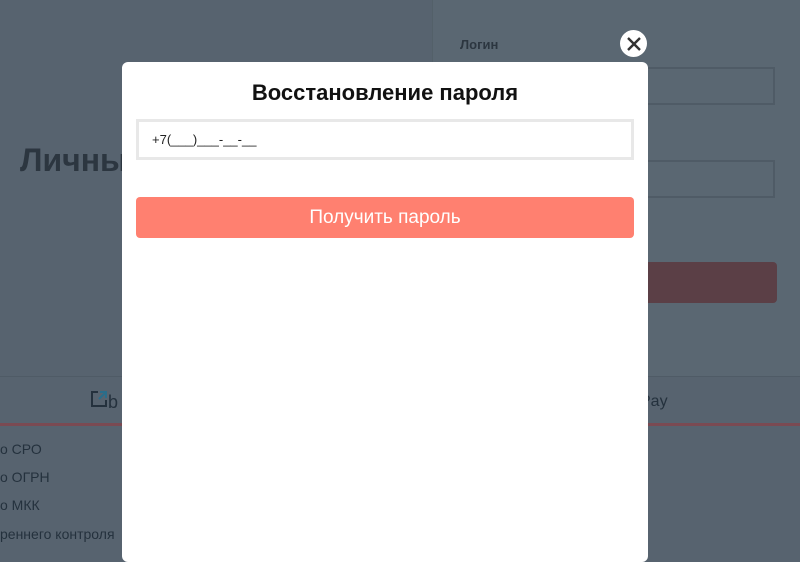  I want to click on footer-link: о МКК, so click(20, 505).